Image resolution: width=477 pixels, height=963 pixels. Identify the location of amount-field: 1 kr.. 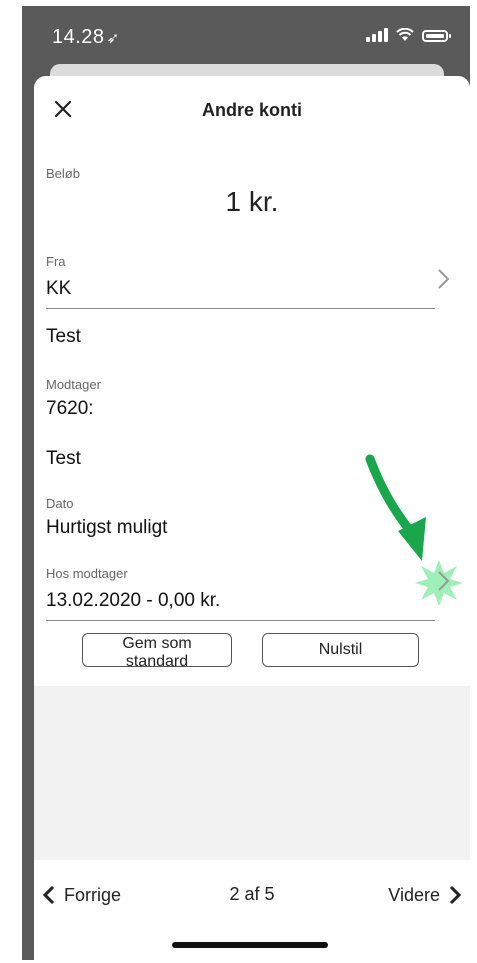
(252, 202).